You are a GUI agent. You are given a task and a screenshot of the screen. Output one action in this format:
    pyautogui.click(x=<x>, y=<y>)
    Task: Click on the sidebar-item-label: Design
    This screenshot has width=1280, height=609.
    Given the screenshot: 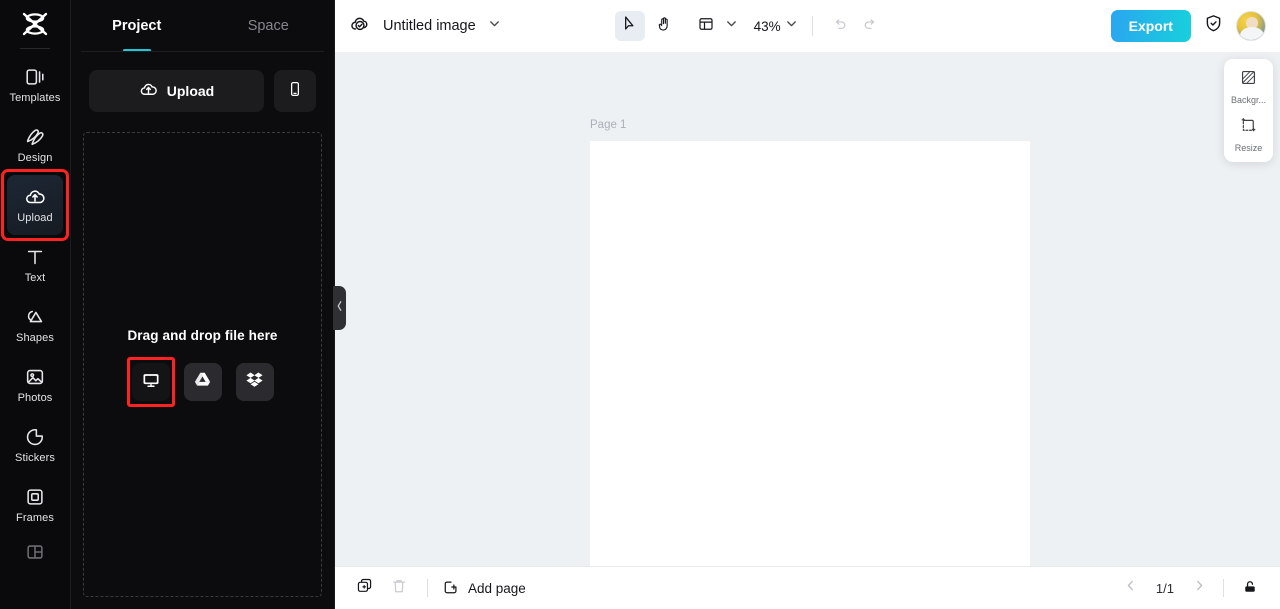 What is the action you would take?
    pyautogui.click(x=35, y=158)
    